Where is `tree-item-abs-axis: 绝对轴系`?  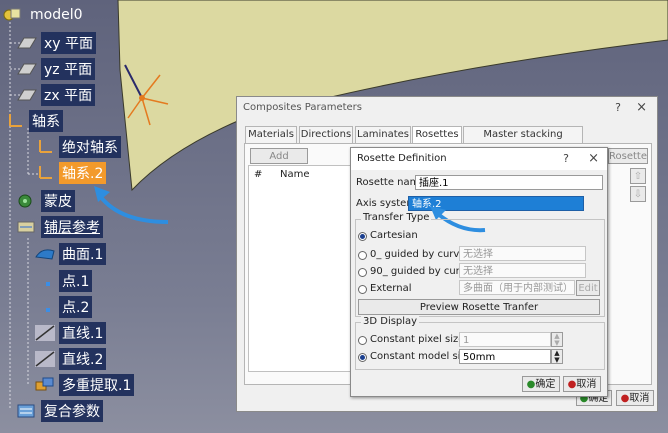 tree-item-abs-axis: 绝对轴系 is located at coordinates (77, 147).